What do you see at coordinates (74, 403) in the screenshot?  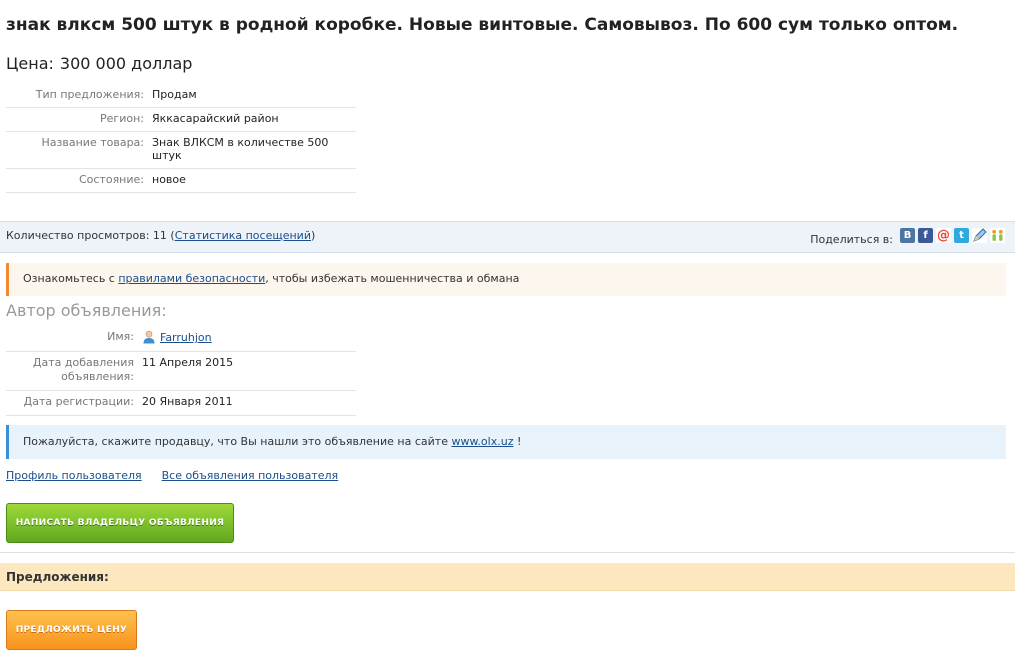 I see `registration-date-label: Дата регистрации:` at bounding box center [74, 403].